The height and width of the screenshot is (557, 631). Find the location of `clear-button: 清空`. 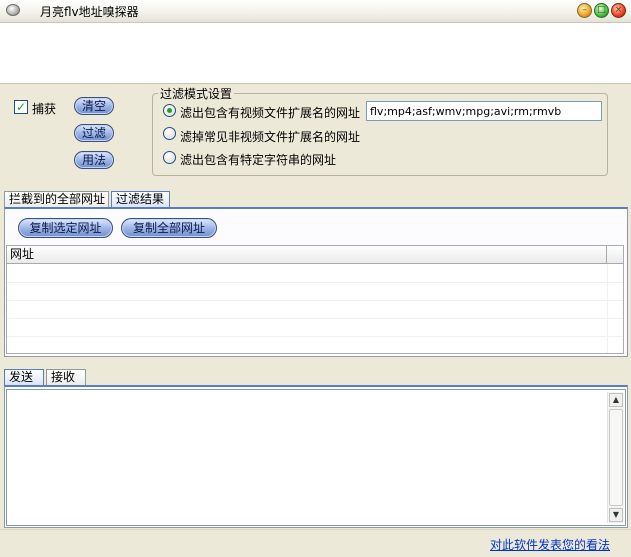

clear-button: 清空 is located at coordinates (94, 106).